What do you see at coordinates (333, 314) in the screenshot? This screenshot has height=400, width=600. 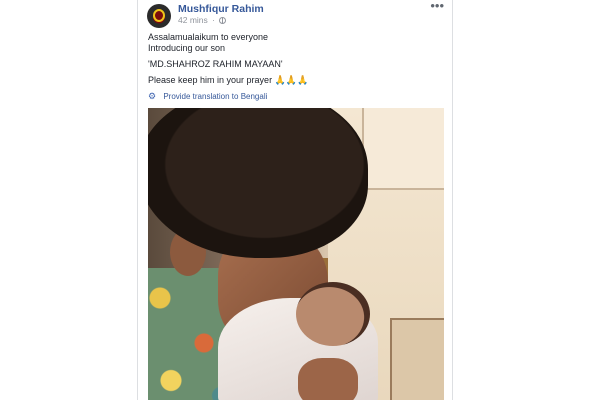 I see `photo-baby-face` at bounding box center [333, 314].